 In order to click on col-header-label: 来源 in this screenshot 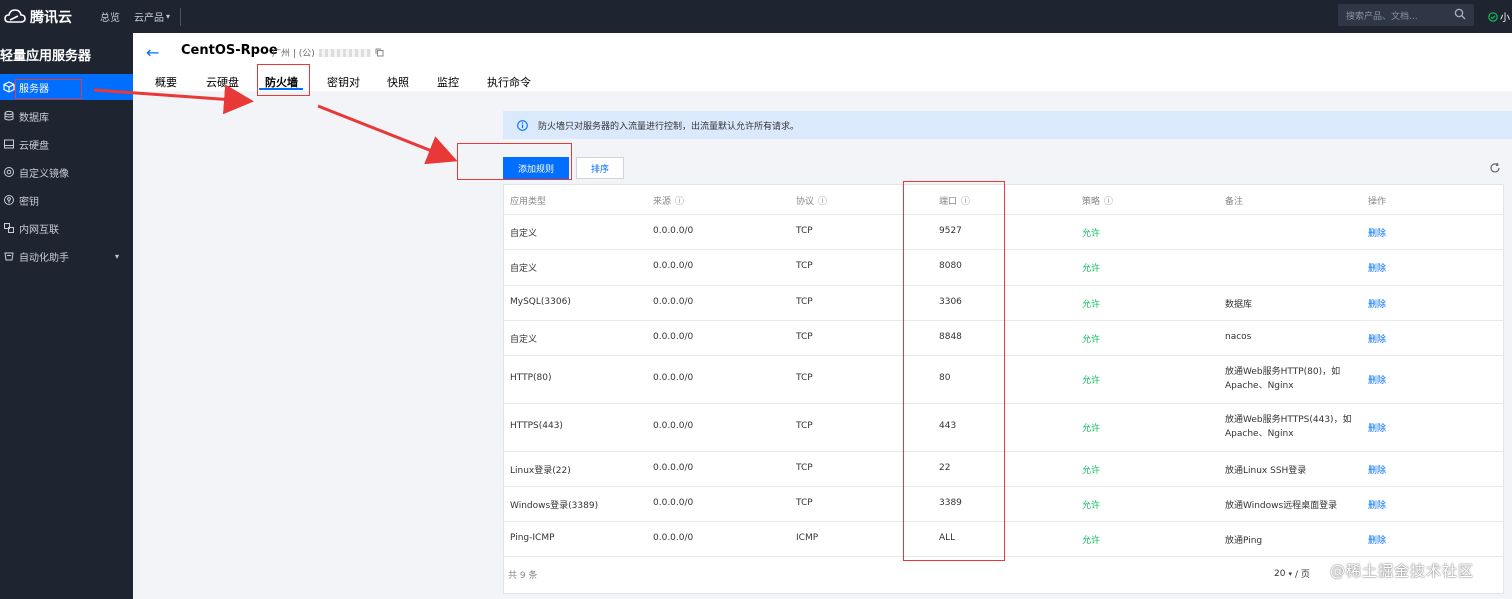, I will do `click(662, 202)`.